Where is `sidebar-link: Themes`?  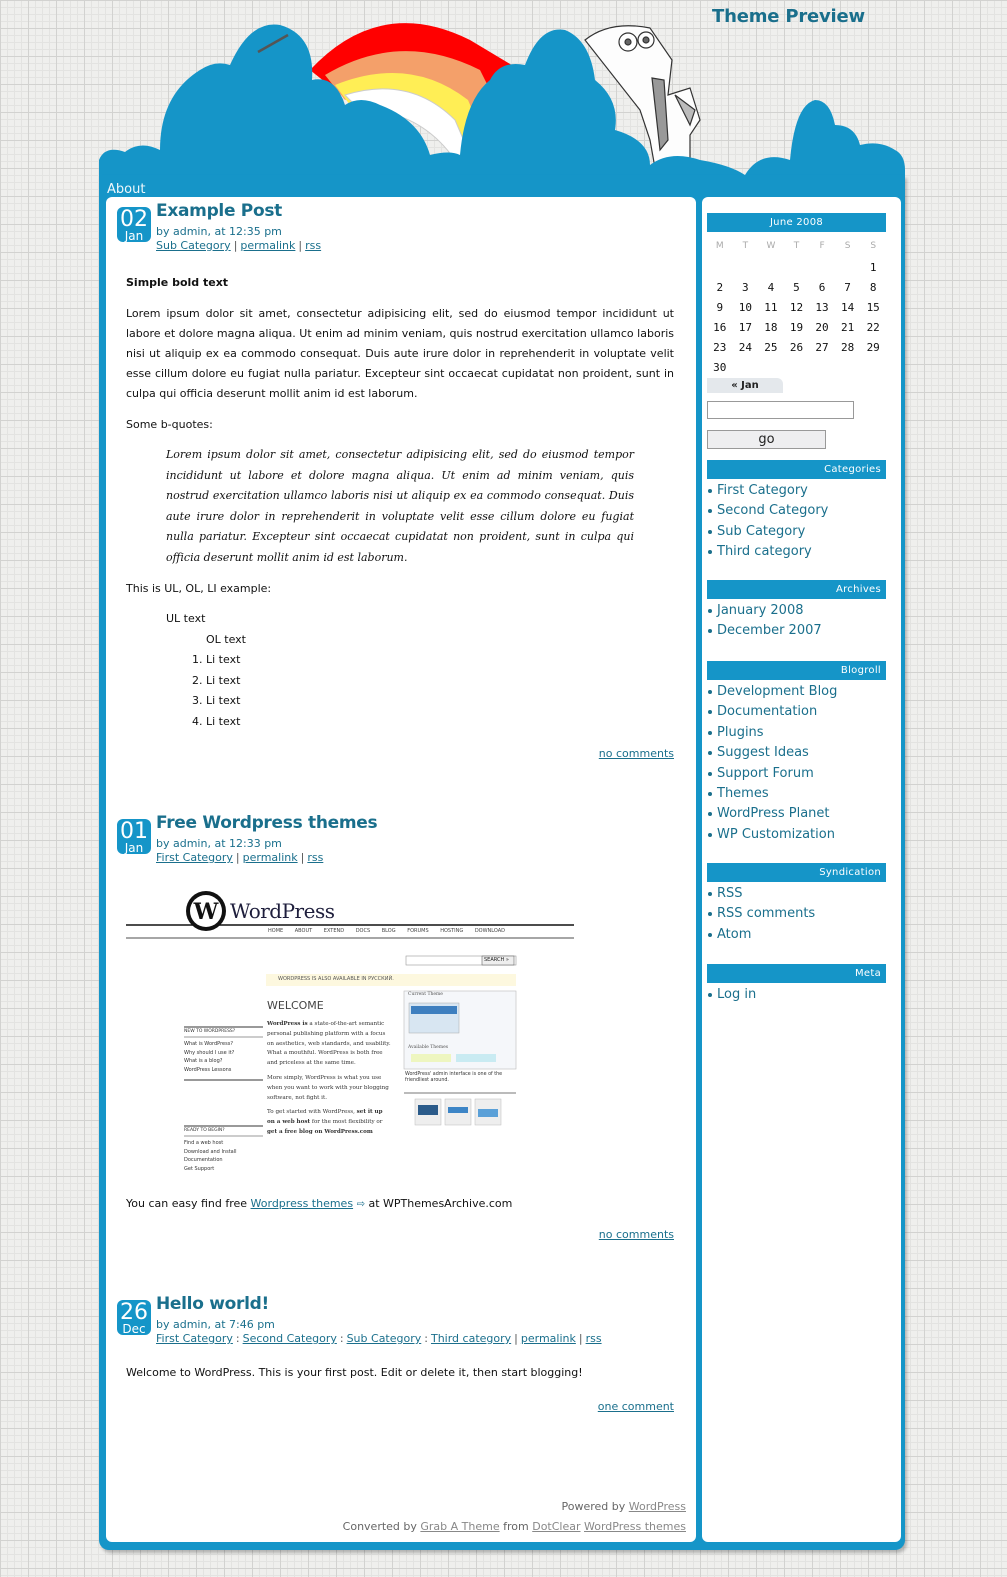
sidebar-link: Themes is located at coordinates (743, 793).